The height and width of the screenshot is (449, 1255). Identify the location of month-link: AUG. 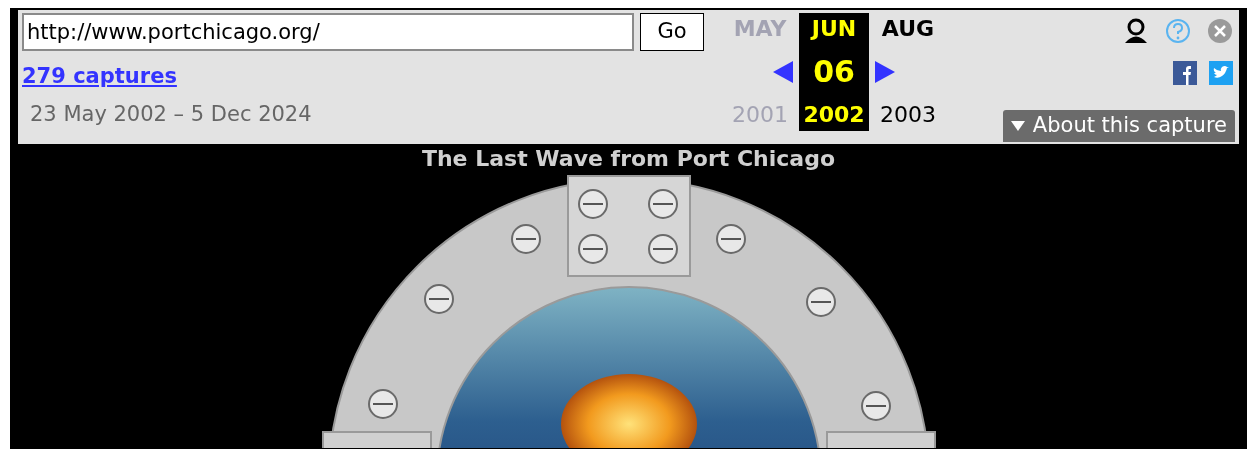
(908, 29).